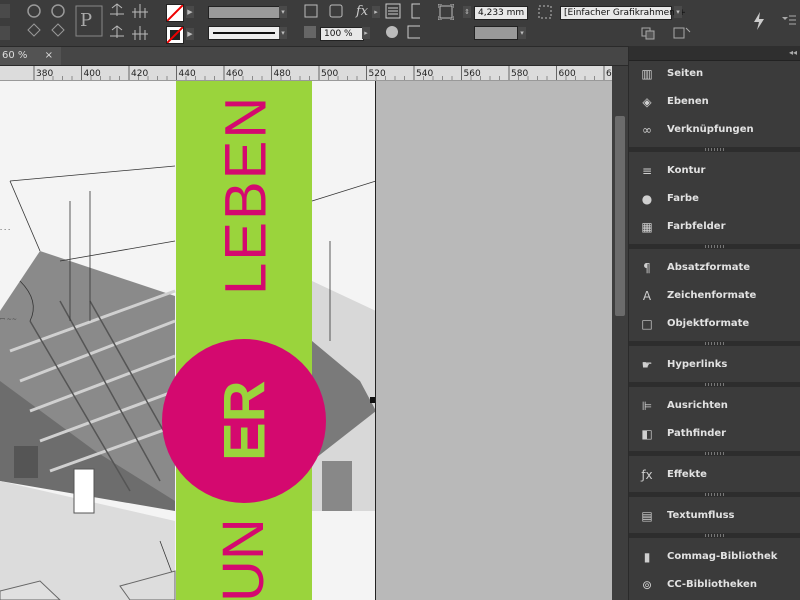 Image resolution: width=800 pixels, height=600 pixels. I want to click on pages-icon: ▥, so click(647, 74).